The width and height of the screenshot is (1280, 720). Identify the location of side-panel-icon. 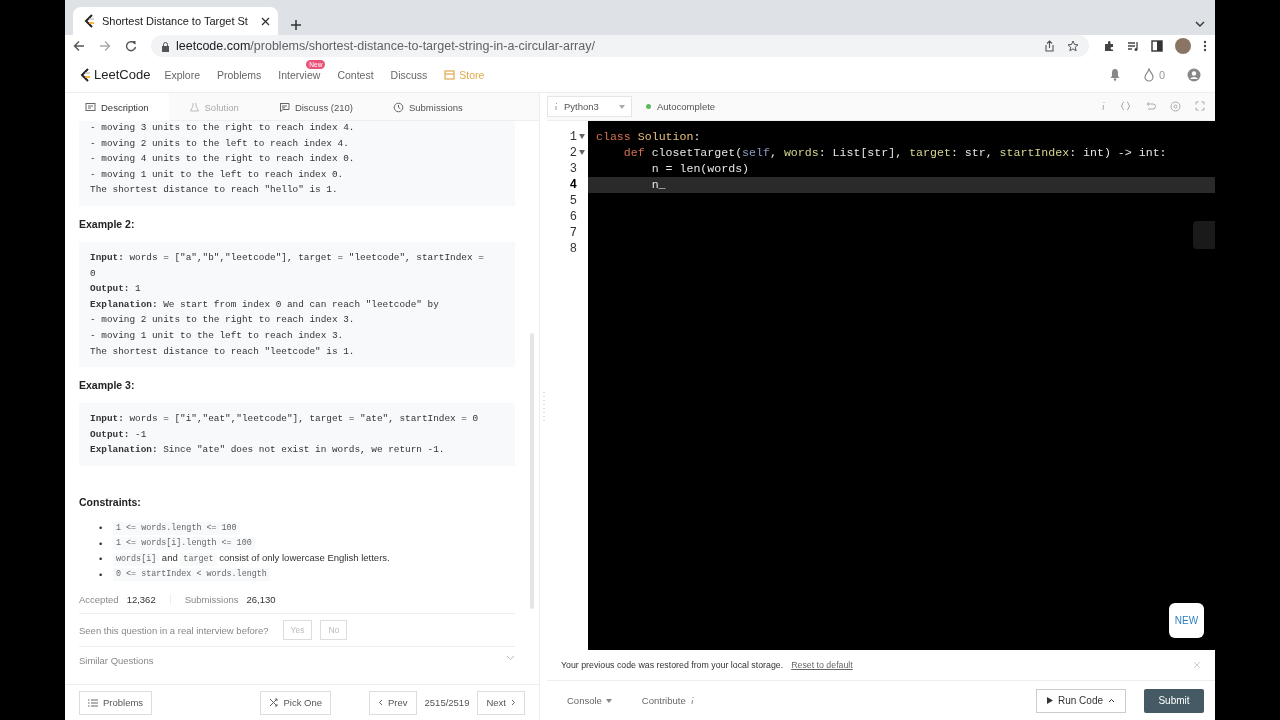
(1157, 46).